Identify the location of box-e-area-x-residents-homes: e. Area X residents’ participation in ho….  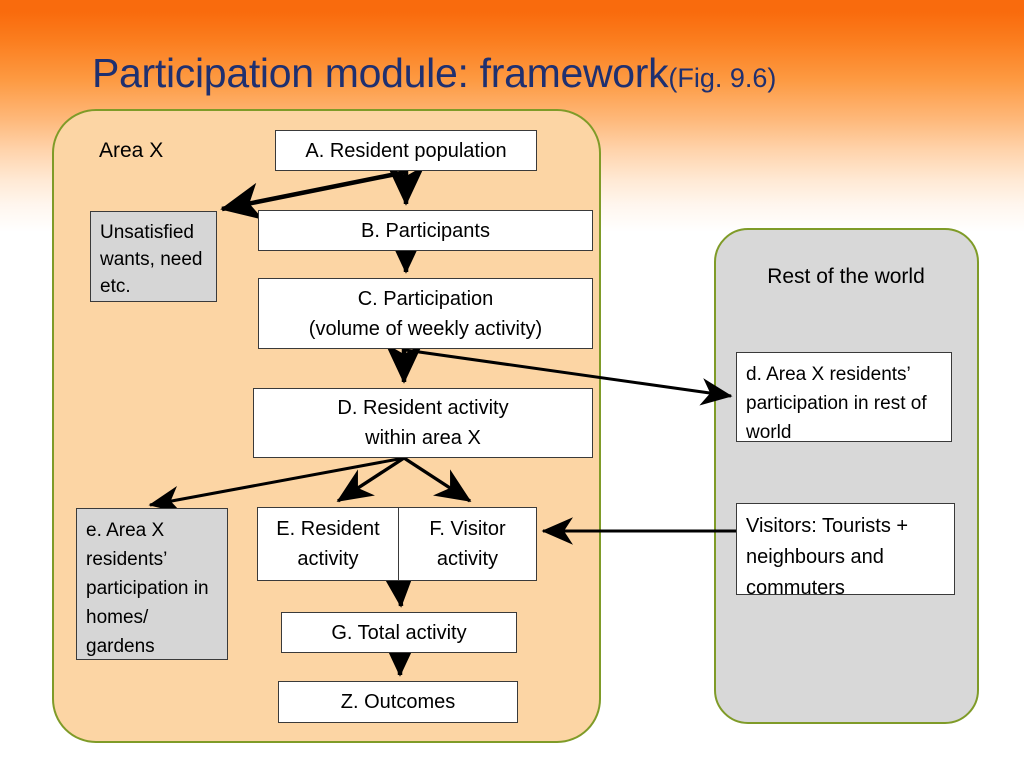
(152, 584).